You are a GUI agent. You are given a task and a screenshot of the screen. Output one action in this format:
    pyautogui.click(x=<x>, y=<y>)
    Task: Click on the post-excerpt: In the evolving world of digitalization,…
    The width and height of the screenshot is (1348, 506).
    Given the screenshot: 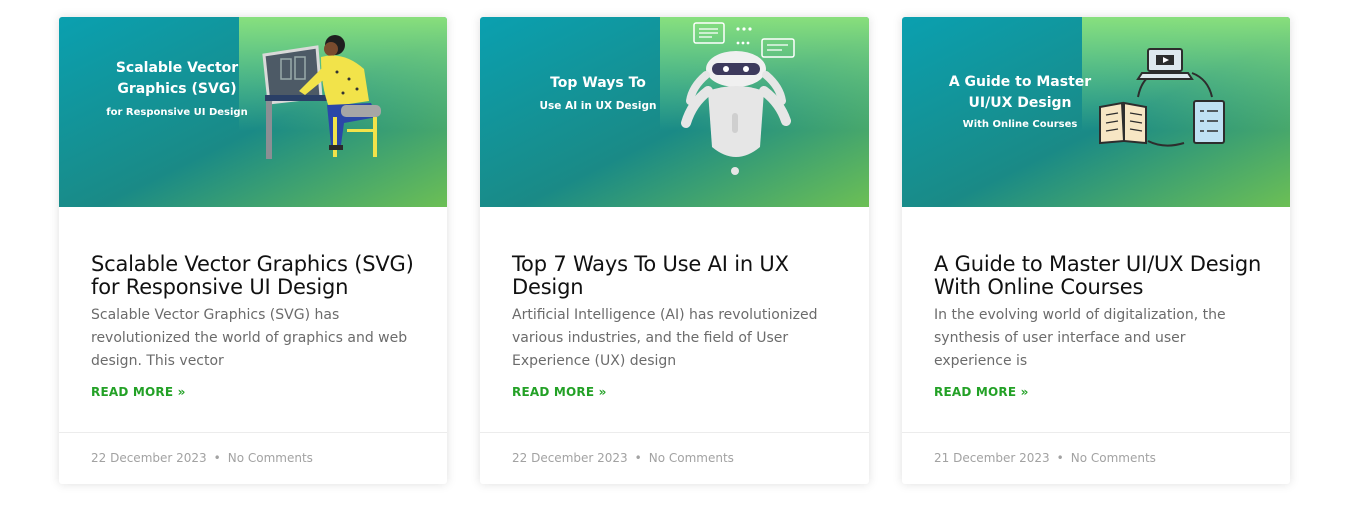 What is the action you would take?
    pyautogui.click(x=1080, y=338)
    